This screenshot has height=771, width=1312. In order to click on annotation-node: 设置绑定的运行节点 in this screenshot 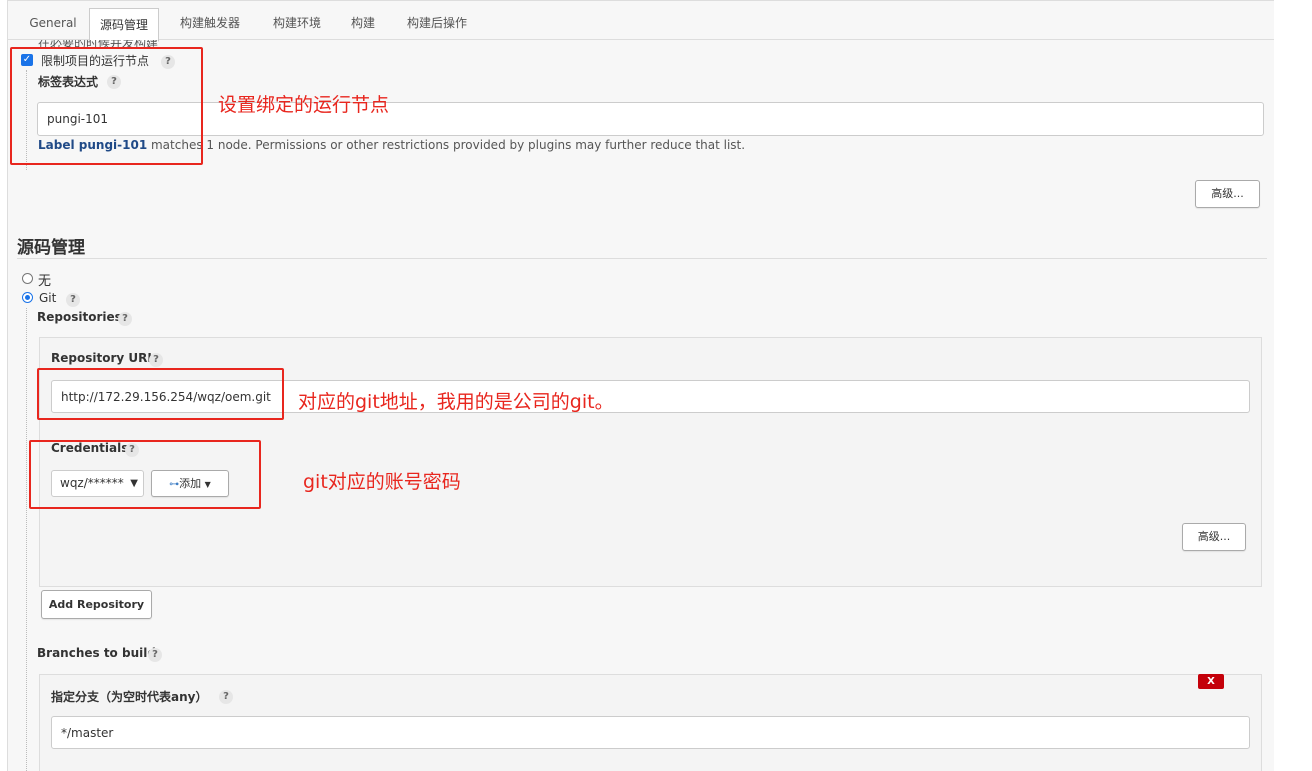, I will do `click(304, 105)`.